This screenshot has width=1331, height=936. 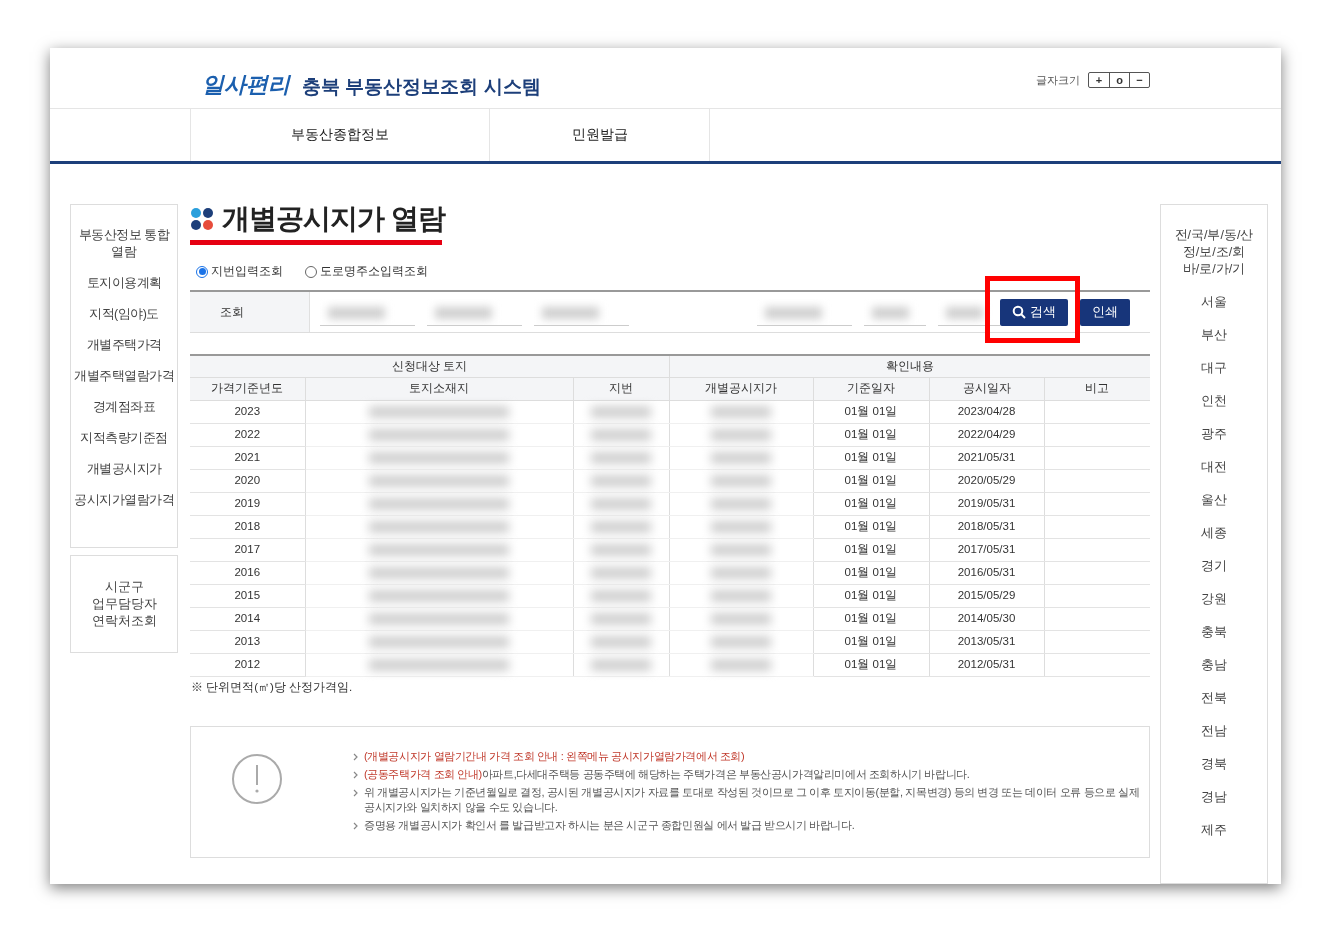 I want to click on region-link: 세종, so click(x=1214, y=533).